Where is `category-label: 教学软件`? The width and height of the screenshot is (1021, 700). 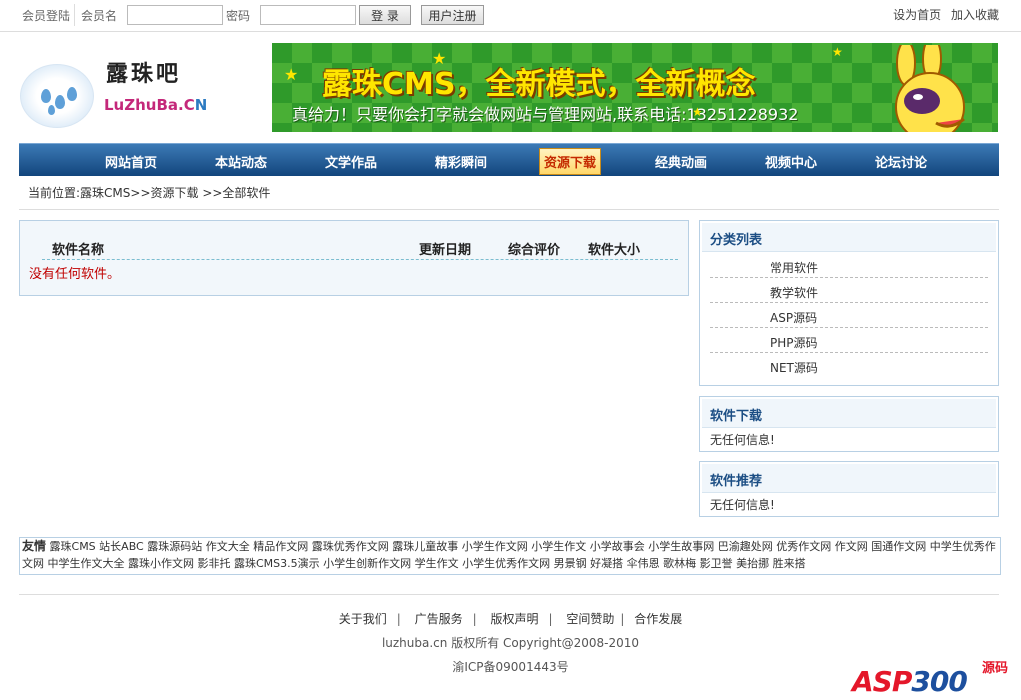 category-label: 教学软件 is located at coordinates (794, 292).